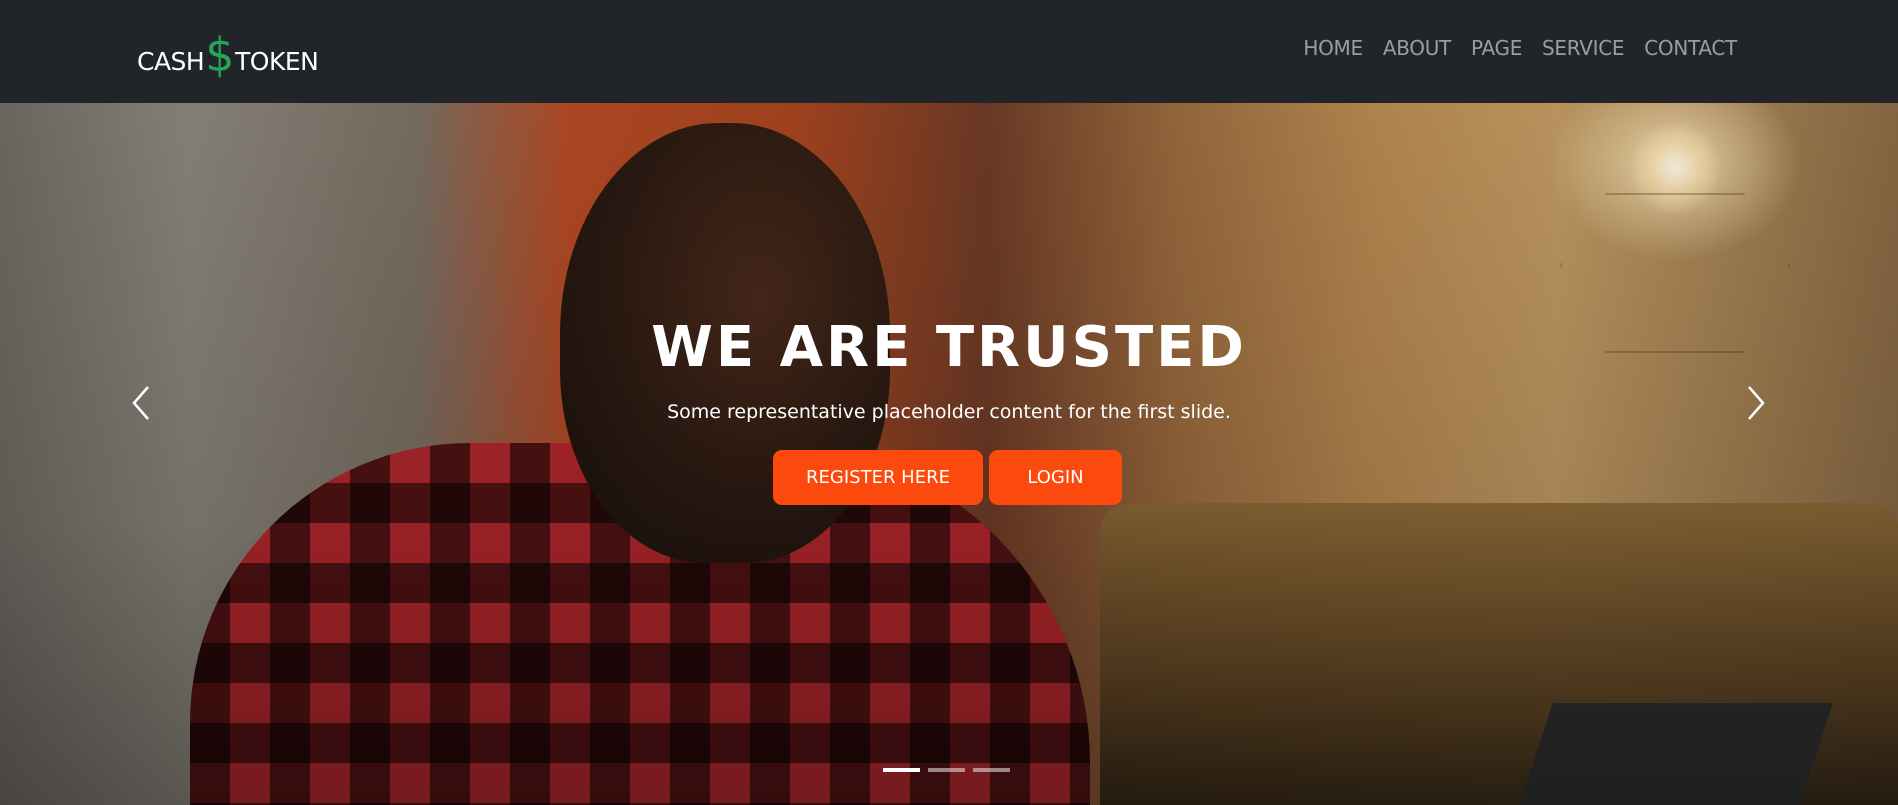  I want to click on register-button: REGISTER HERE, so click(878, 477).